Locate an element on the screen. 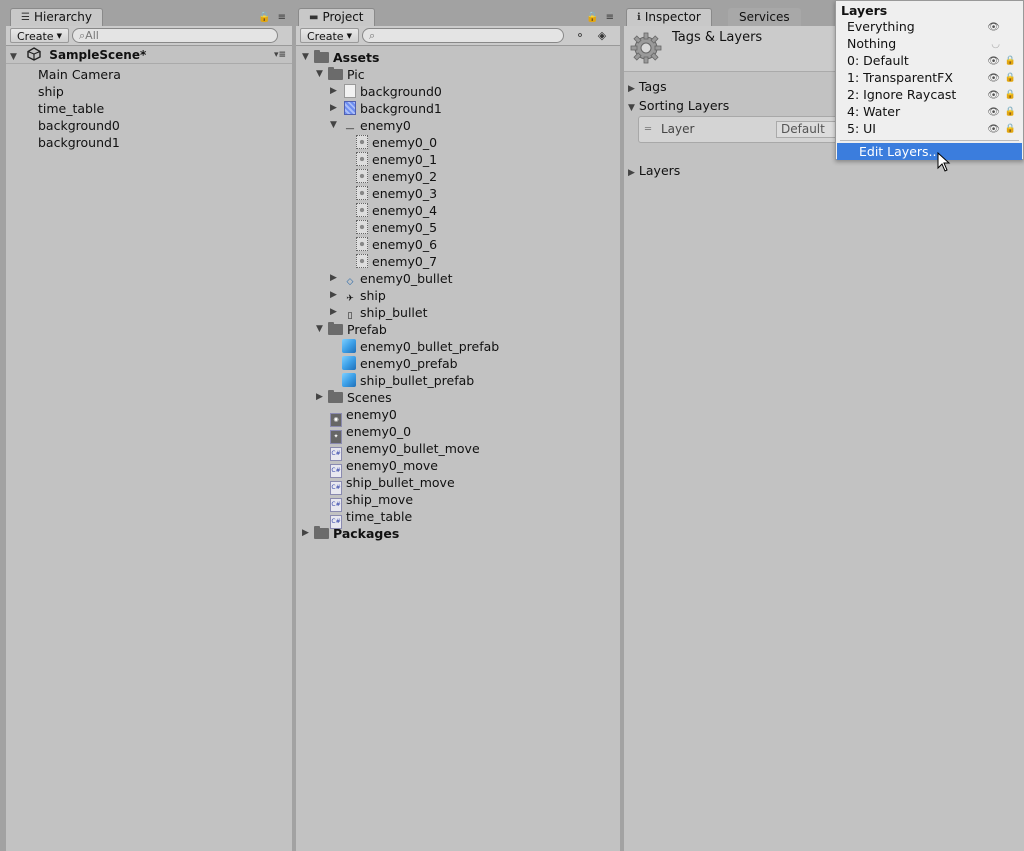 The height and width of the screenshot is (851, 1024). tree-item-script: C# ship_move is located at coordinates (371, 501).